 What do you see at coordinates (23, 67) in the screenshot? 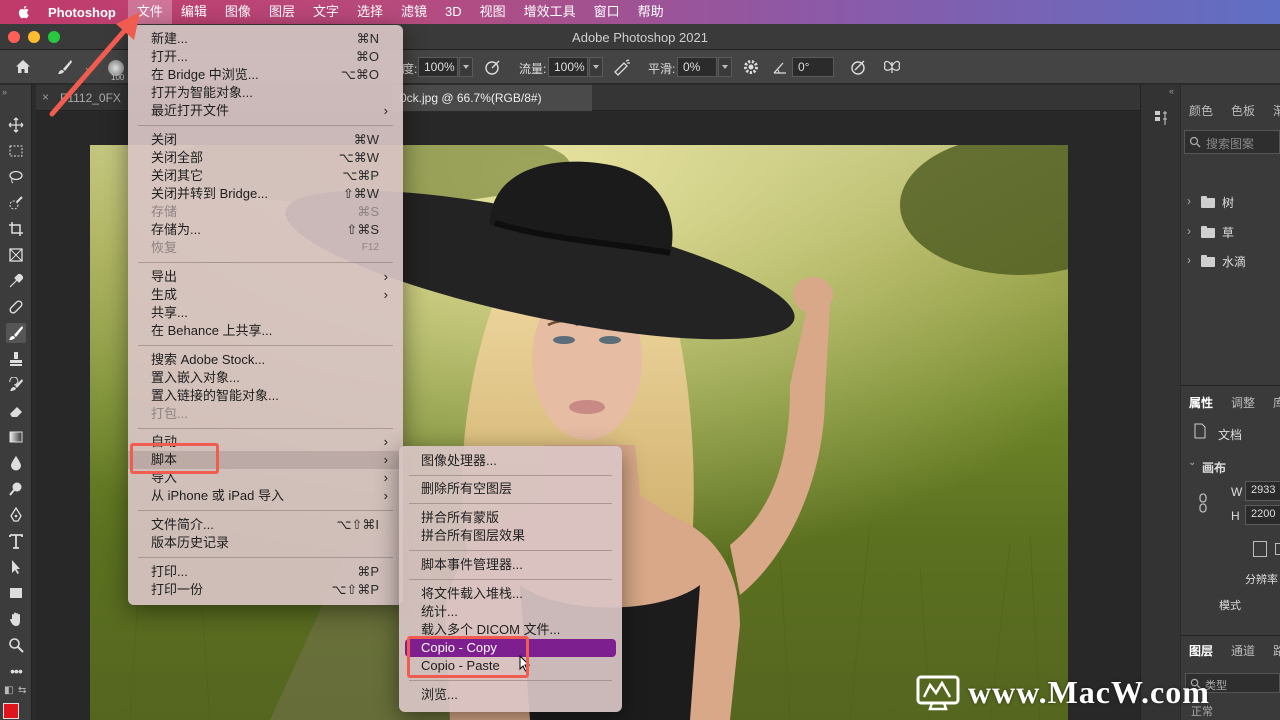
I see `home-icon` at bounding box center [23, 67].